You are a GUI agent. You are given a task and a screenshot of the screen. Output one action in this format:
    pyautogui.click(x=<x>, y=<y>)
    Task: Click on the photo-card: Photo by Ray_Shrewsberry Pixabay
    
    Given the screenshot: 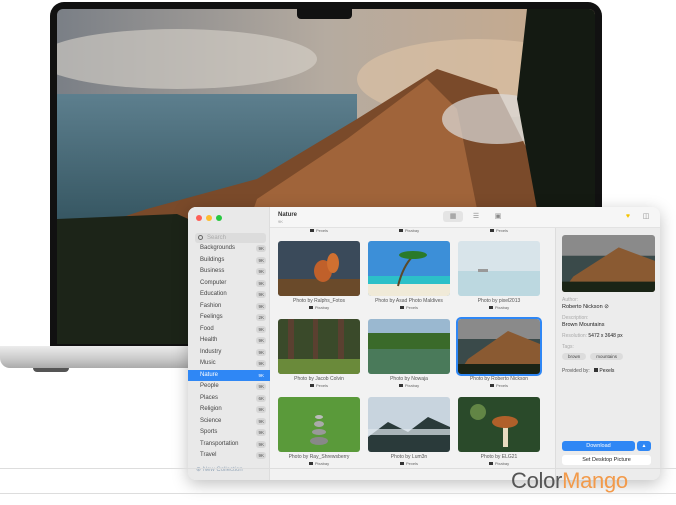 What is the action you would take?
    pyautogui.click(x=319, y=431)
    